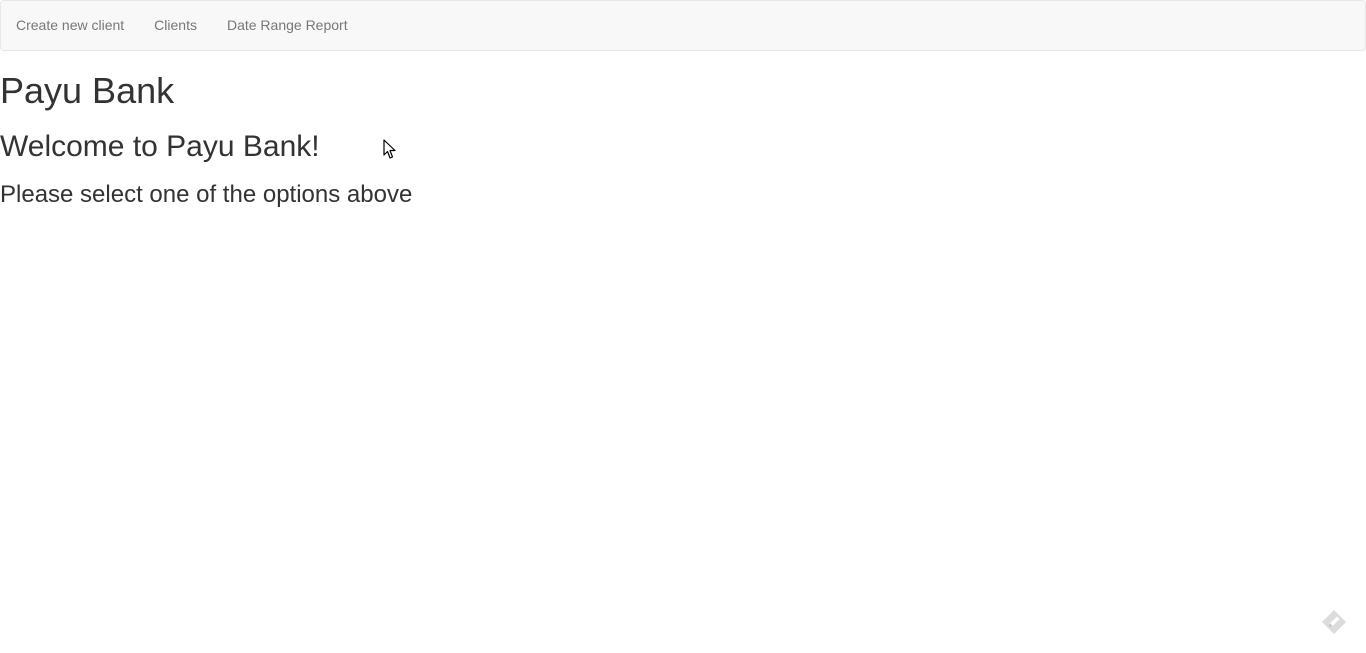 Image resolution: width=1366 pixels, height=653 pixels. I want to click on nav-item-date-range-report: Date Range Report, so click(287, 25).